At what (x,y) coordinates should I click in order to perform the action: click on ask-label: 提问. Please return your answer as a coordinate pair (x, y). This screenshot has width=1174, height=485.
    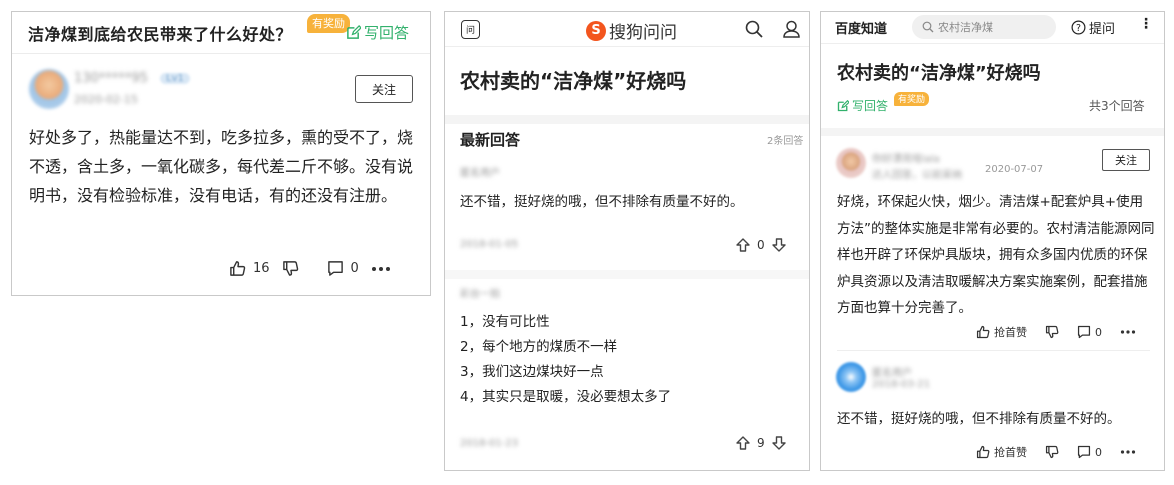
    Looking at the image, I should click on (1102, 29).